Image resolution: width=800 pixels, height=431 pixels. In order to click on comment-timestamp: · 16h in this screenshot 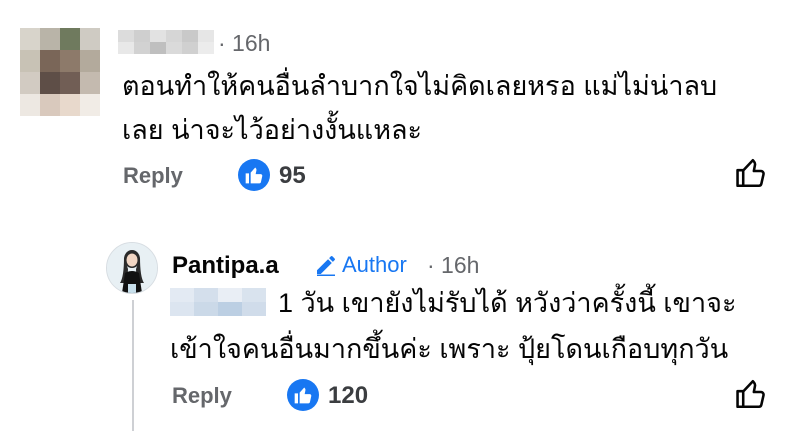, I will do `click(244, 43)`.